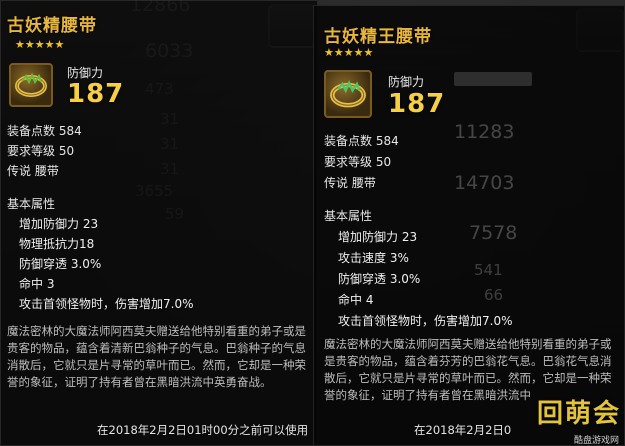 This screenshot has width=625, height=446. What do you see at coordinates (356, 300) in the screenshot?
I see `attribute-line: 命中 4` at bounding box center [356, 300].